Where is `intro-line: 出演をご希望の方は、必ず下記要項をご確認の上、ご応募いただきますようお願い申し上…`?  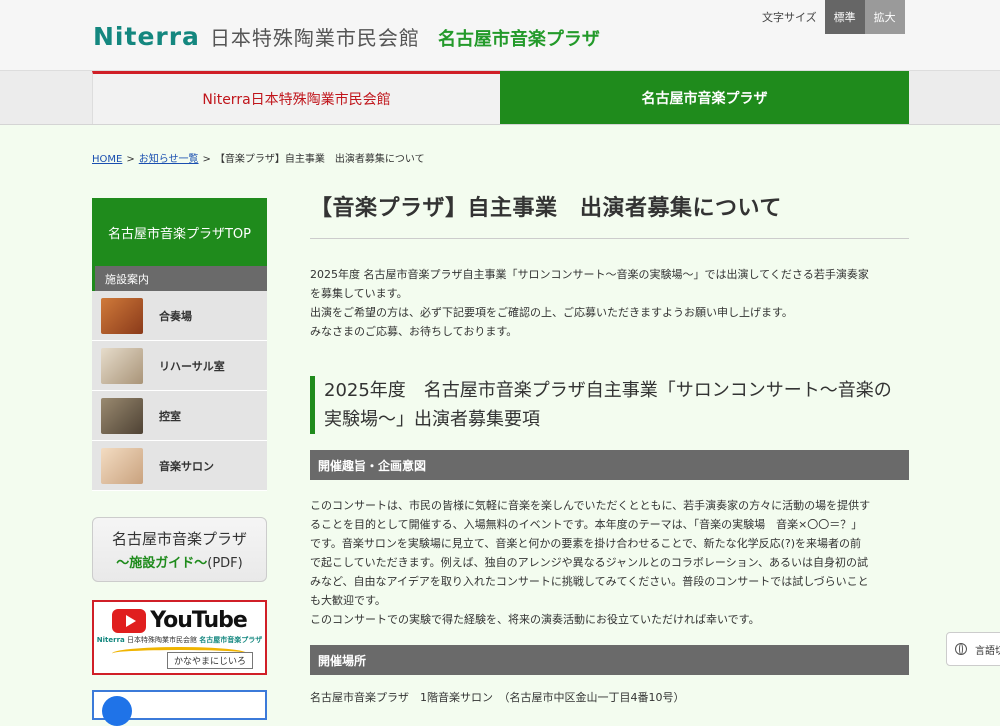 intro-line: 出演をご希望の方は、必ず下記要項をご確認の上、ご応募いただきますようお願い申し上… is located at coordinates (551, 312).